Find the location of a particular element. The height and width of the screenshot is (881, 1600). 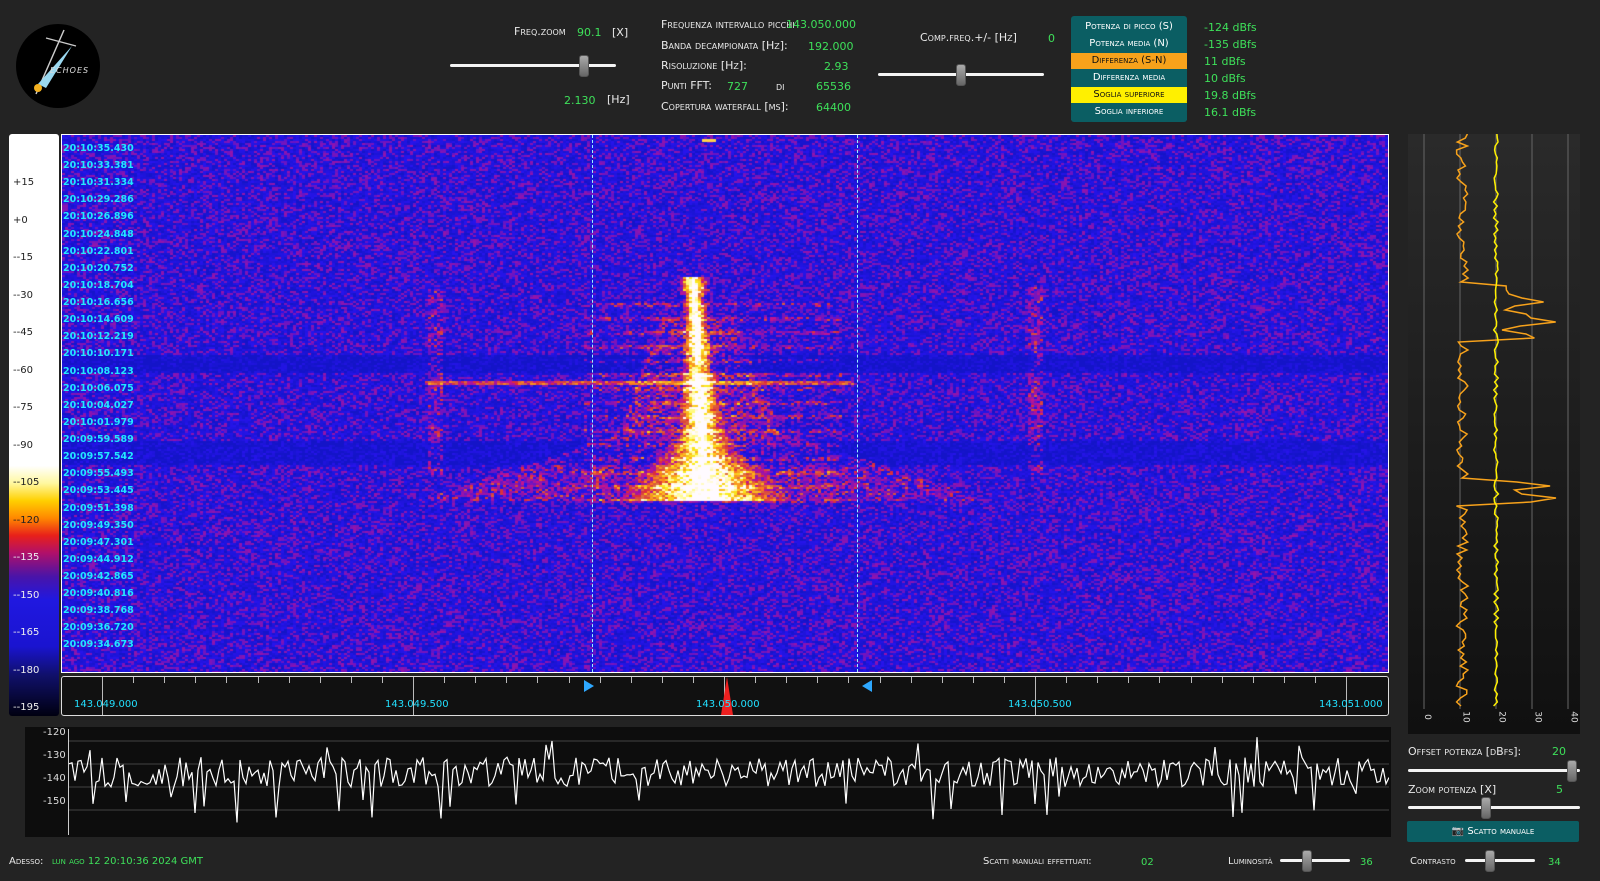

right-bandwidth-arrow-icon is located at coordinates (867, 686).